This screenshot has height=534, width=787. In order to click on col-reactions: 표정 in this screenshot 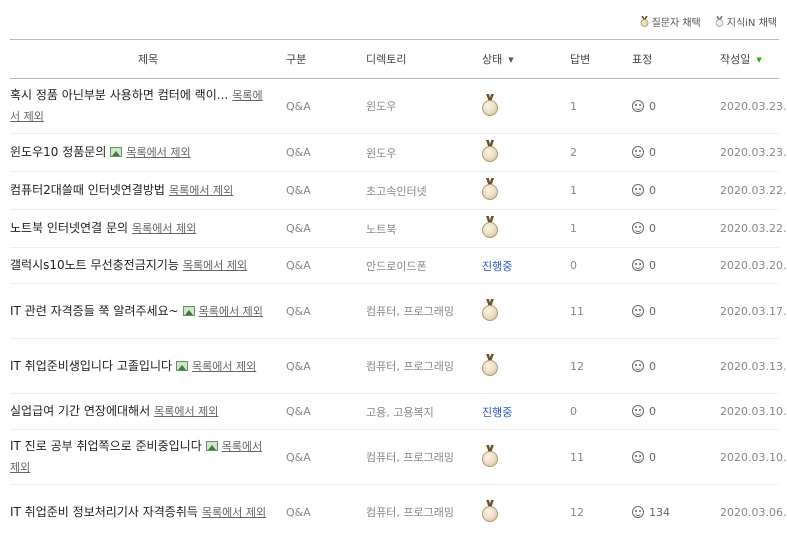, I will do `click(642, 59)`.